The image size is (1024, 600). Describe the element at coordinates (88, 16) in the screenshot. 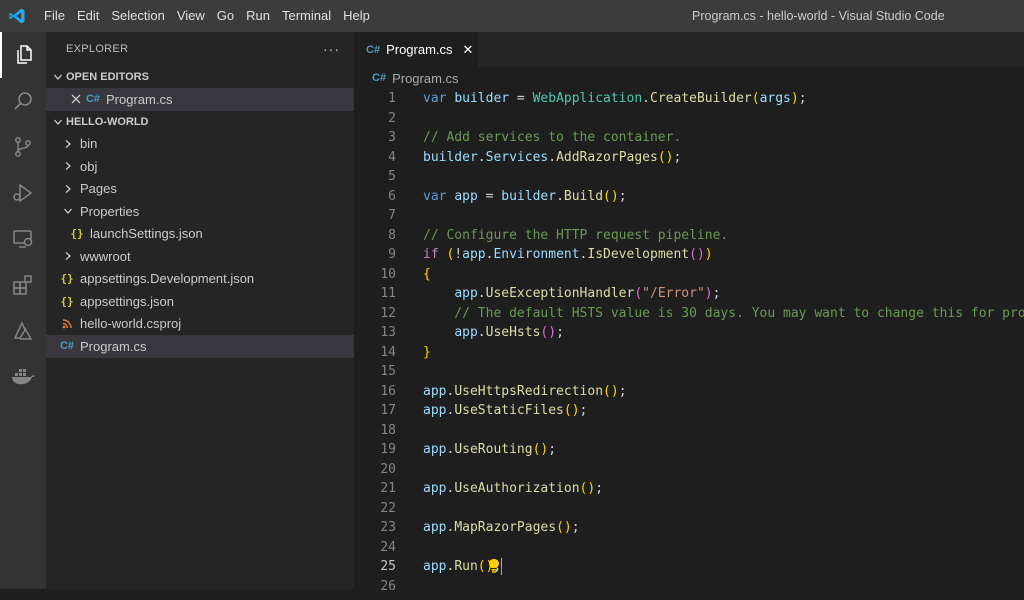

I see `menu-edit: Edit` at that location.